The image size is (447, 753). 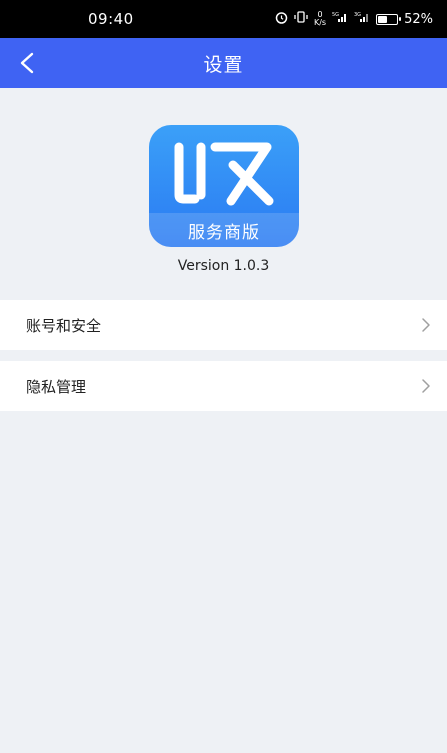 I want to click on logo-mark-icon, so click(x=224, y=174).